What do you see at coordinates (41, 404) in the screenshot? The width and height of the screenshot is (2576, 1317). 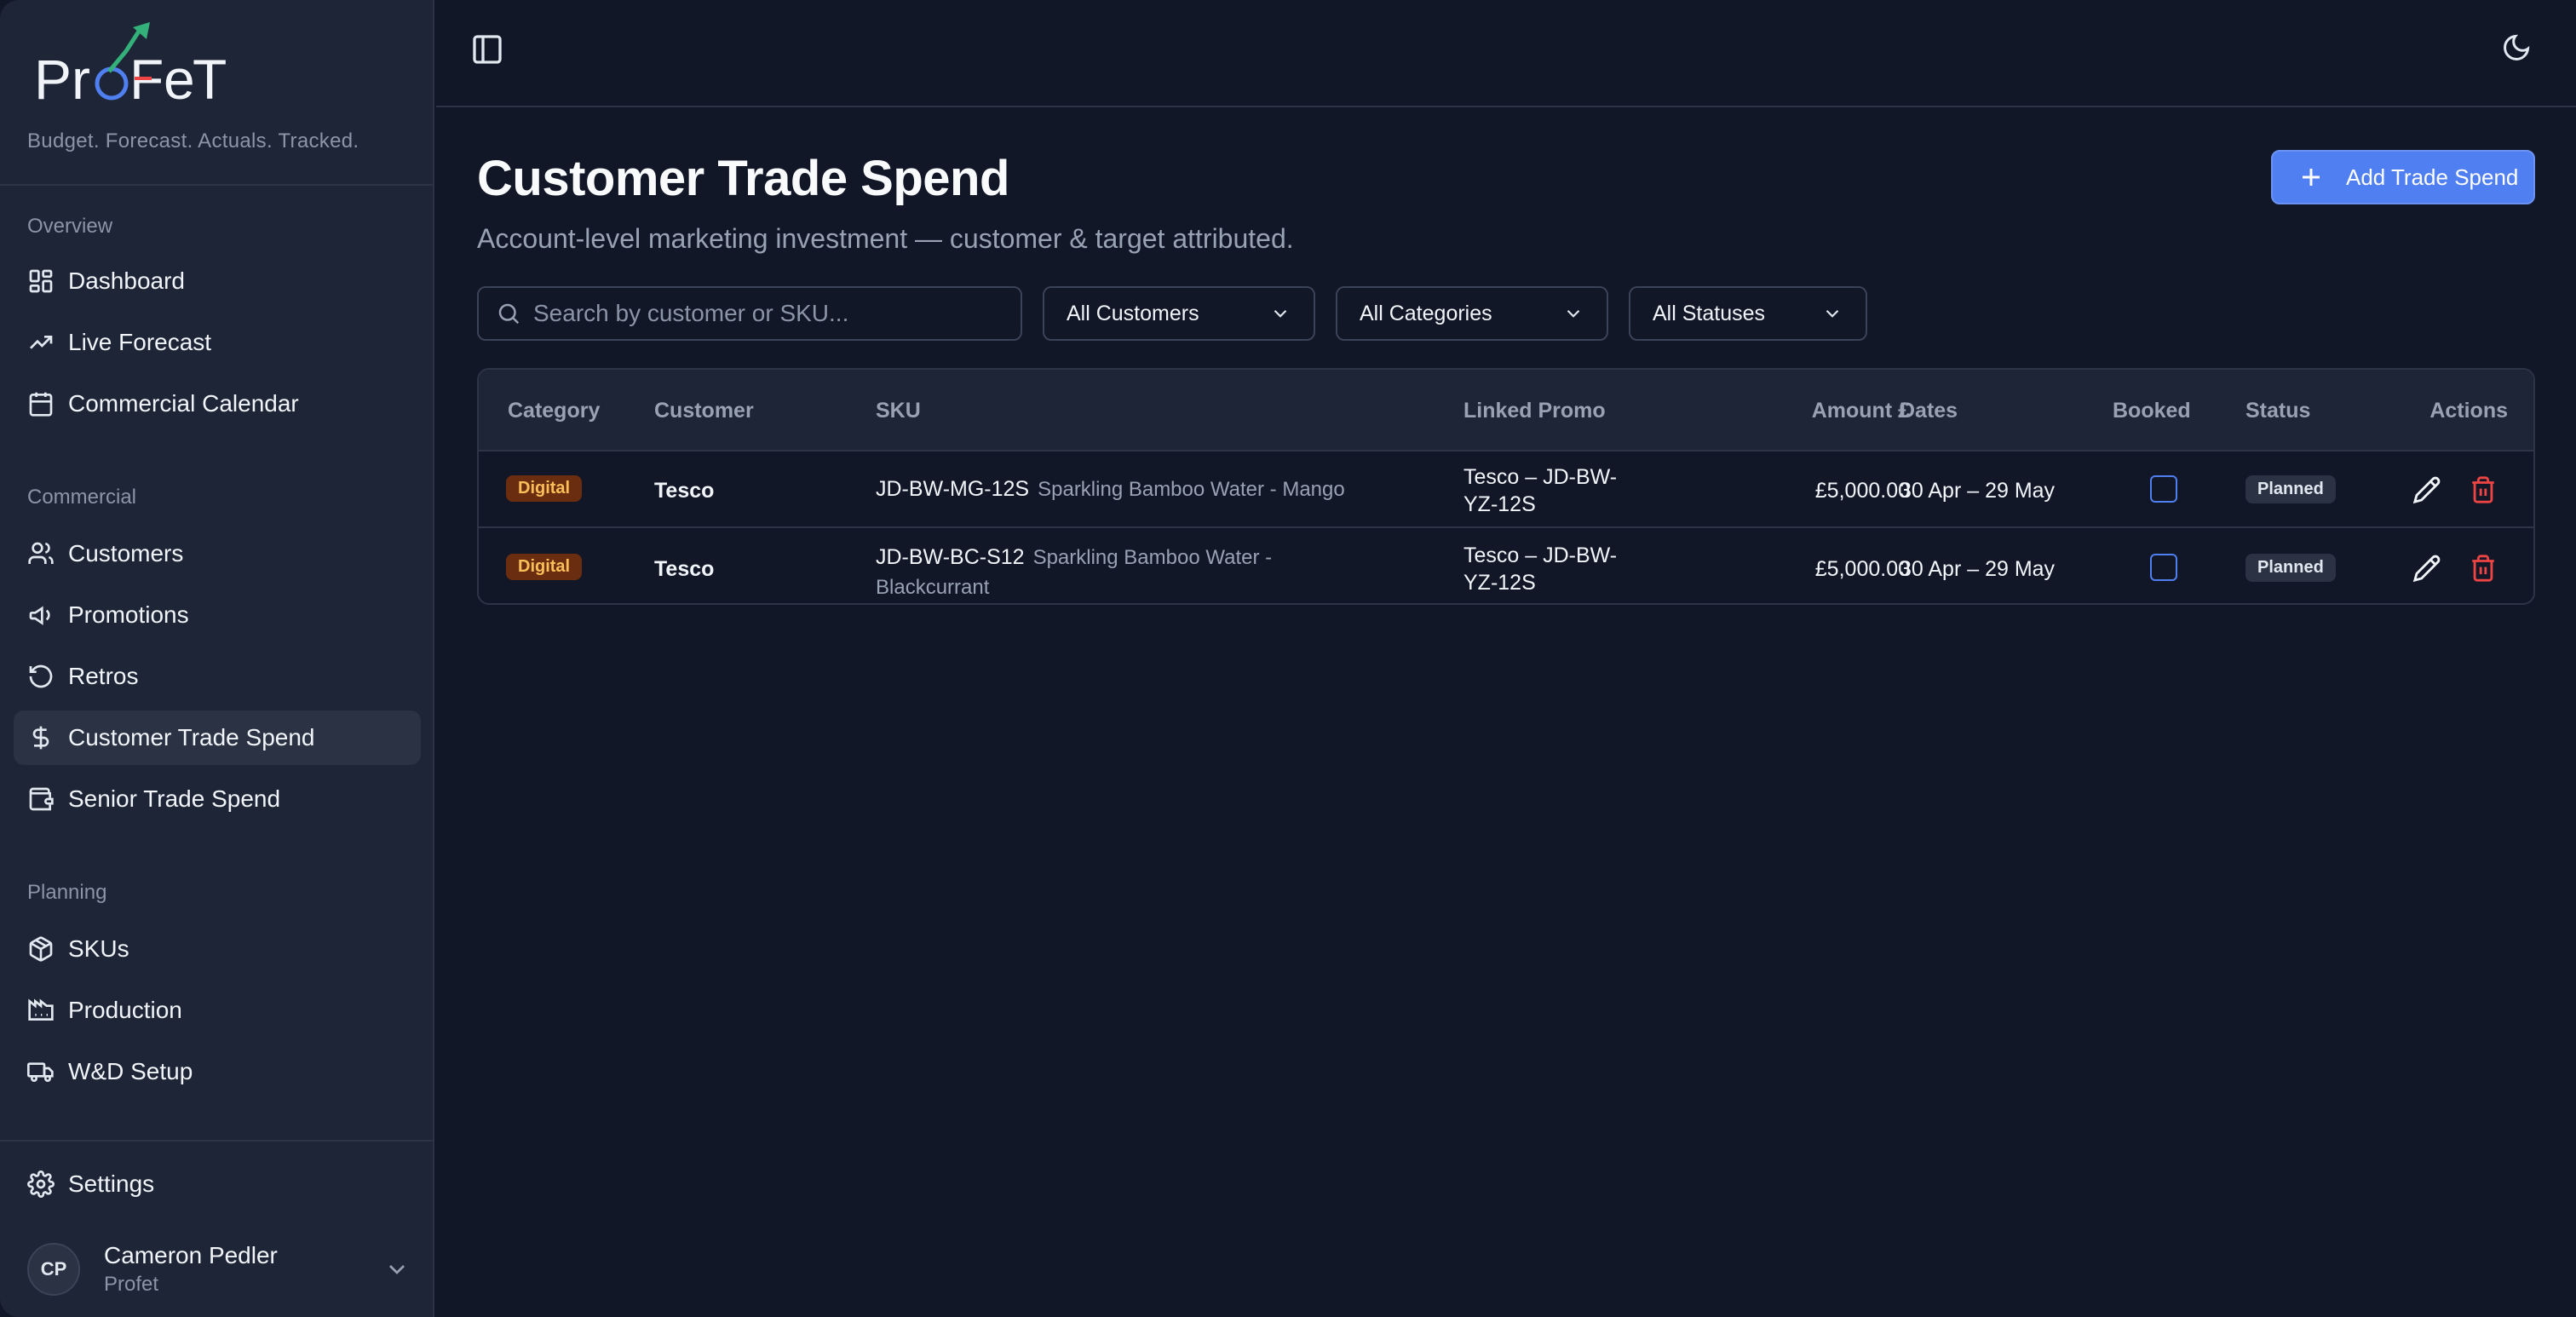 I see `calendar-icon` at bounding box center [41, 404].